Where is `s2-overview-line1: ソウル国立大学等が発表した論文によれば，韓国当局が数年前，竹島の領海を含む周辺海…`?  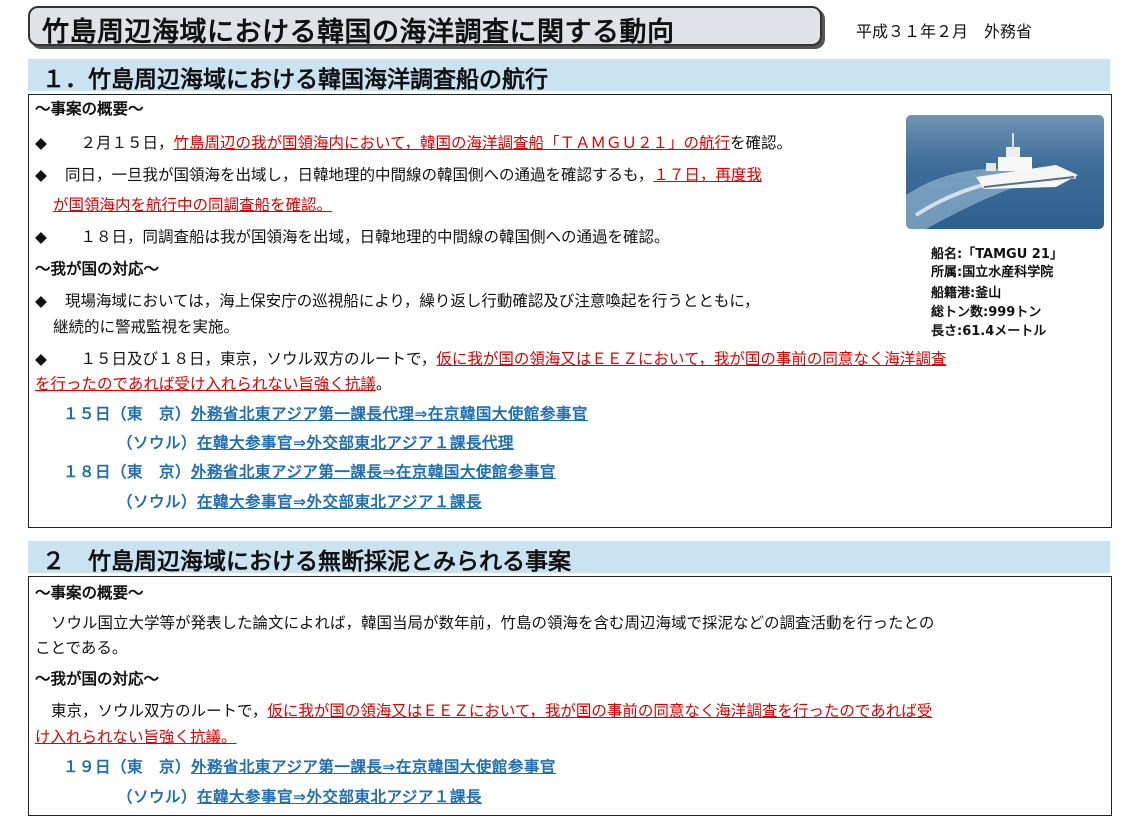 s2-overview-line1: ソウル国立大学等が発表した論文によれば，韓国当局が数年前，竹島の領海を含む周辺海… is located at coordinates (493, 623).